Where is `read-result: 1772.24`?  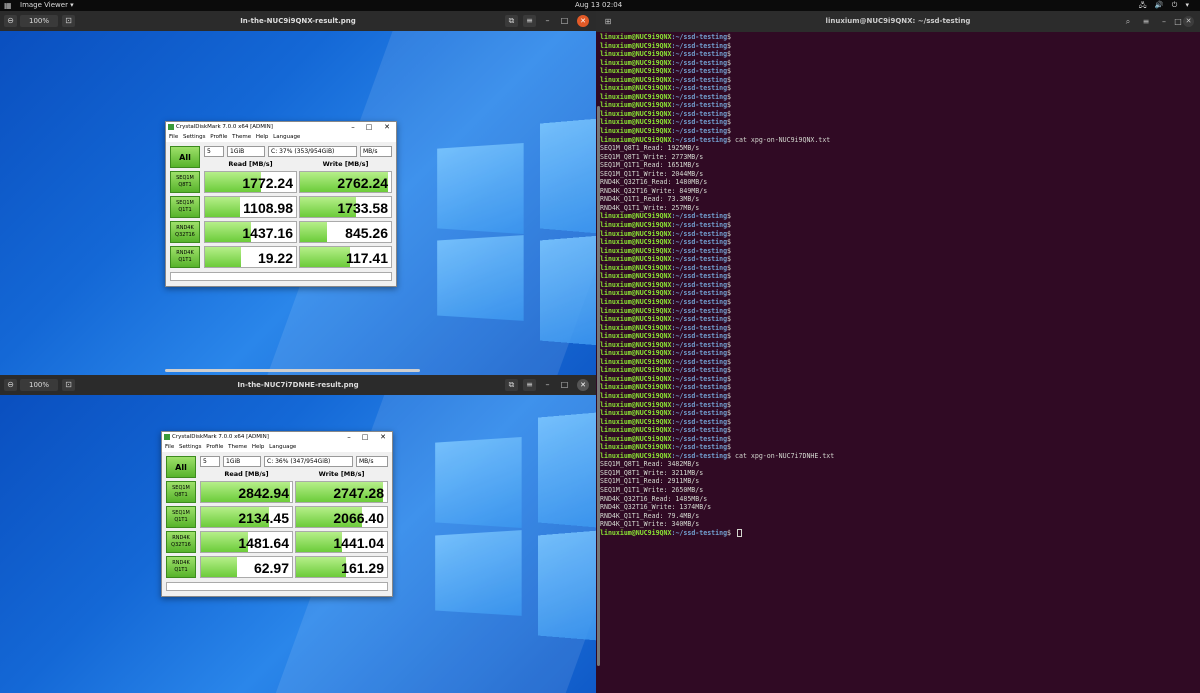 read-result: 1772.24 is located at coordinates (250, 182).